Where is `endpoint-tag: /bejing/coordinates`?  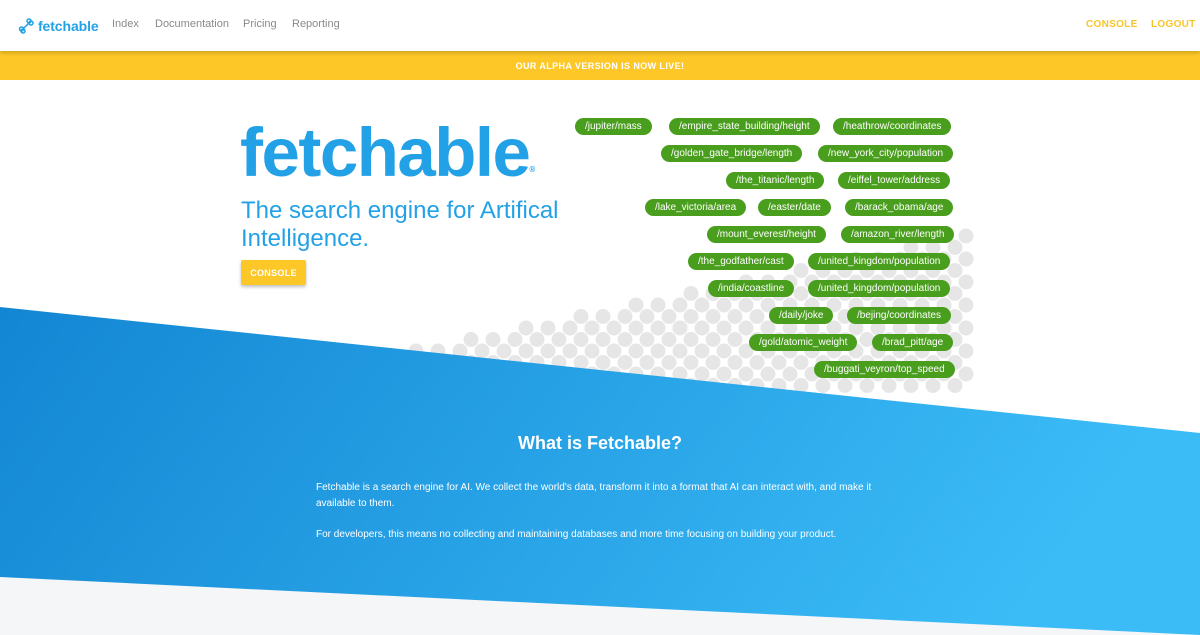
endpoint-tag: /bejing/coordinates is located at coordinates (899, 315).